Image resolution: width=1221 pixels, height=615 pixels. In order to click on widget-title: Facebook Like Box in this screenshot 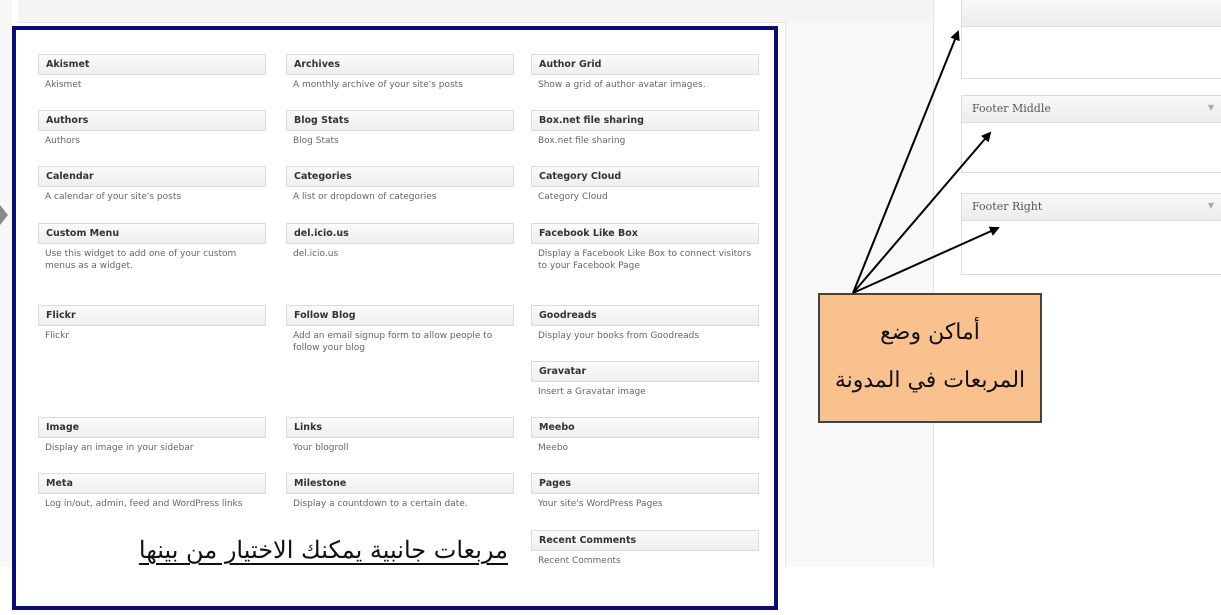, I will do `click(645, 233)`.